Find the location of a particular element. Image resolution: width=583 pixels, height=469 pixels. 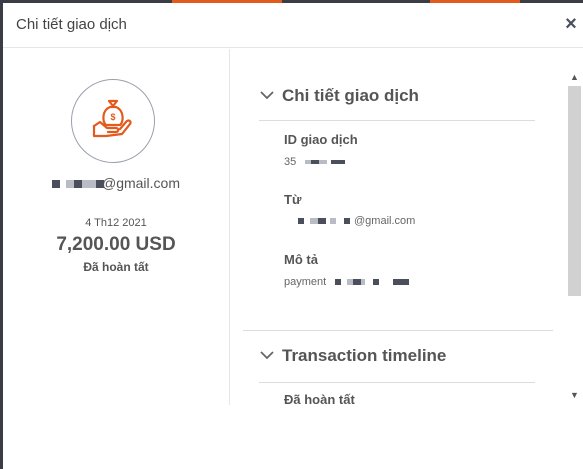

from-value: @gmail.com is located at coordinates (349, 221).